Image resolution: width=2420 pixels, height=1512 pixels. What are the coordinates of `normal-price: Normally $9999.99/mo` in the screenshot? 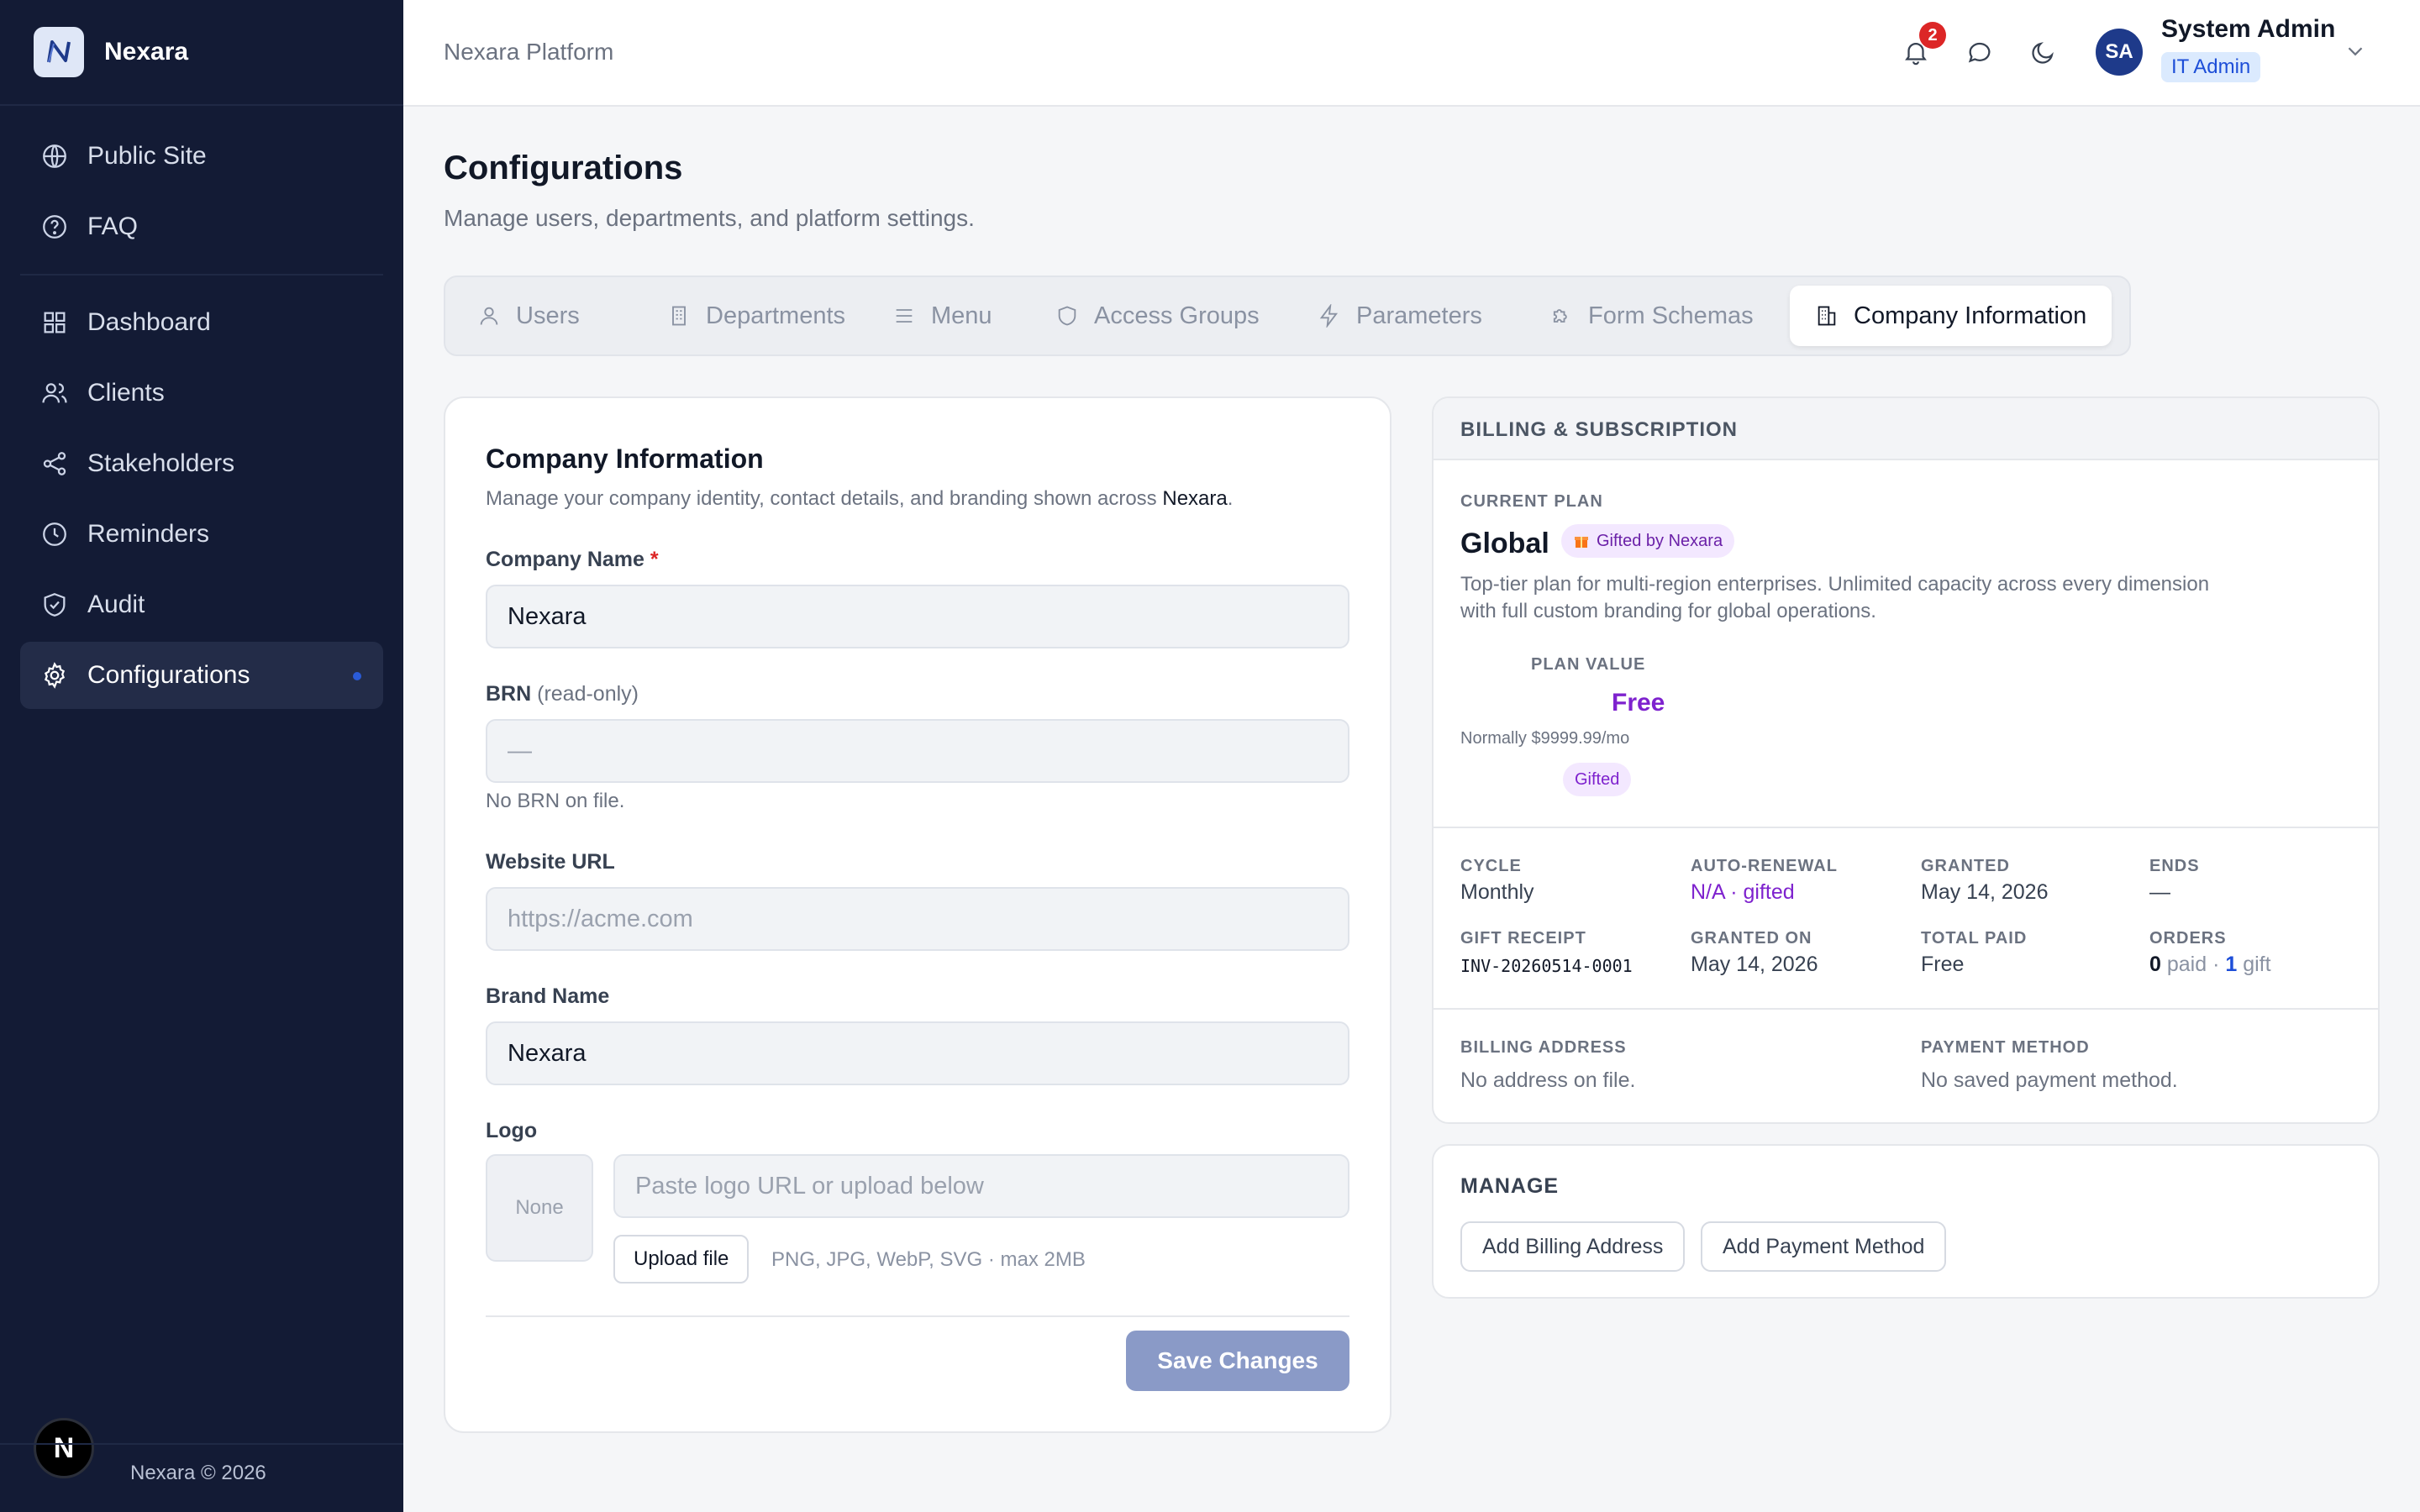 It's located at (1545, 738).